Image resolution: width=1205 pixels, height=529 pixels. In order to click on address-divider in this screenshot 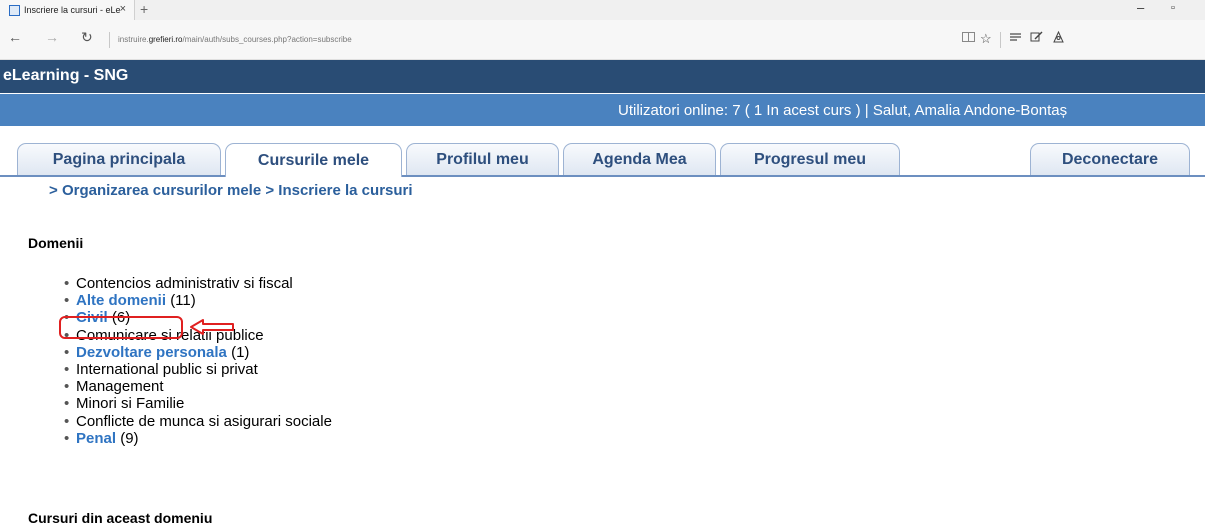, I will do `click(109, 40)`.